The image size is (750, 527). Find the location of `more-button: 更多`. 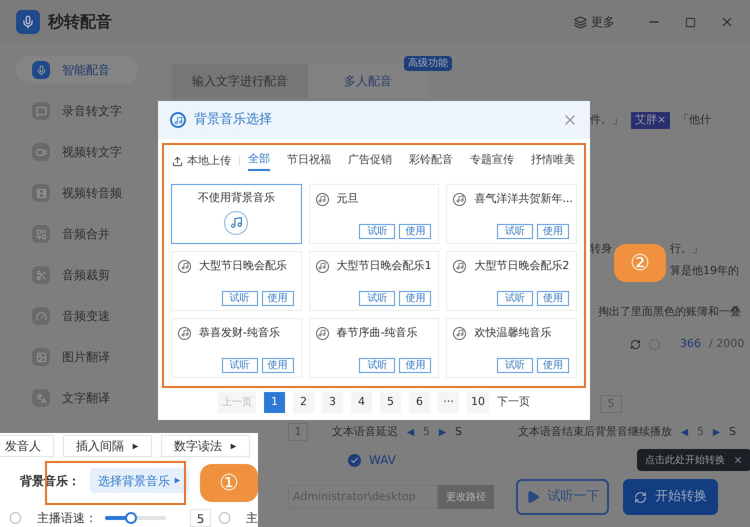

more-button: 更多 is located at coordinates (594, 22).